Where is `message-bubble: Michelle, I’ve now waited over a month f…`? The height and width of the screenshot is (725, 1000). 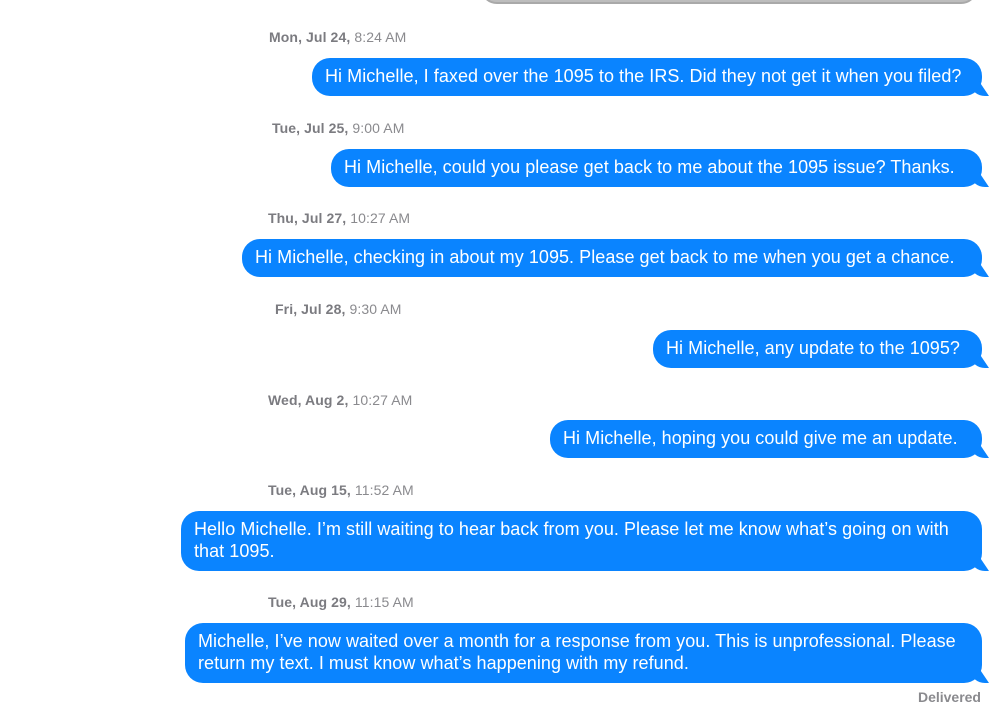 message-bubble: Michelle, I’ve now waited over a month f… is located at coordinates (583, 653).